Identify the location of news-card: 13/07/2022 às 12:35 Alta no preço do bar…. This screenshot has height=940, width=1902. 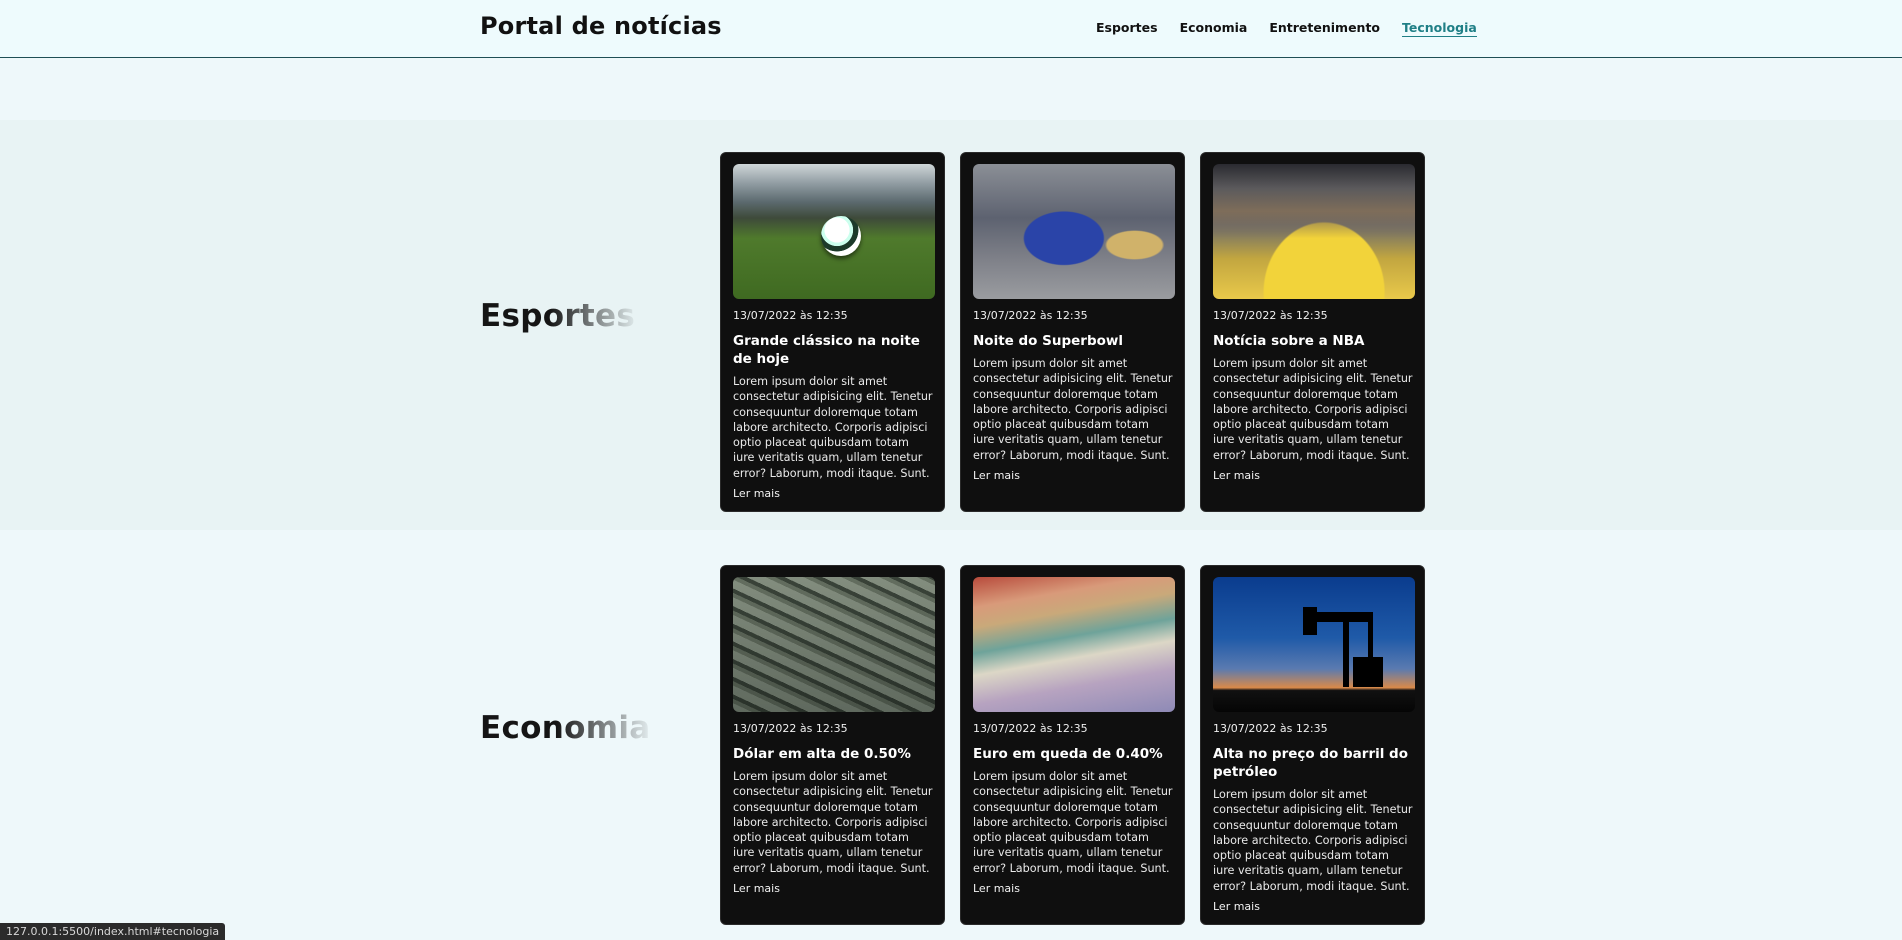
(1312, 745).